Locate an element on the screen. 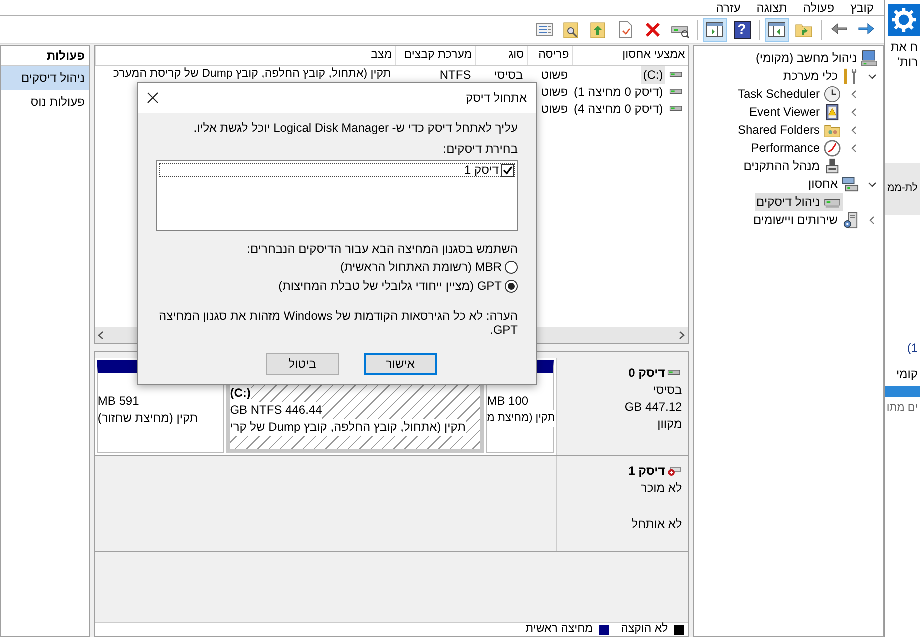  menu-item: קובץ is located at coordinates (862, 8).